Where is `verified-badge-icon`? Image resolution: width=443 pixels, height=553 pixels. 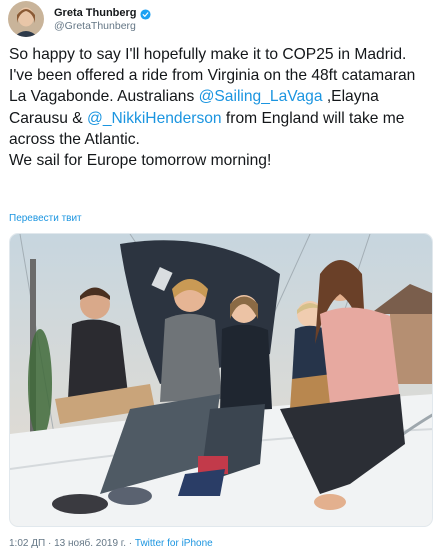
verified-badge-icon is located at coordinates (145, 13).